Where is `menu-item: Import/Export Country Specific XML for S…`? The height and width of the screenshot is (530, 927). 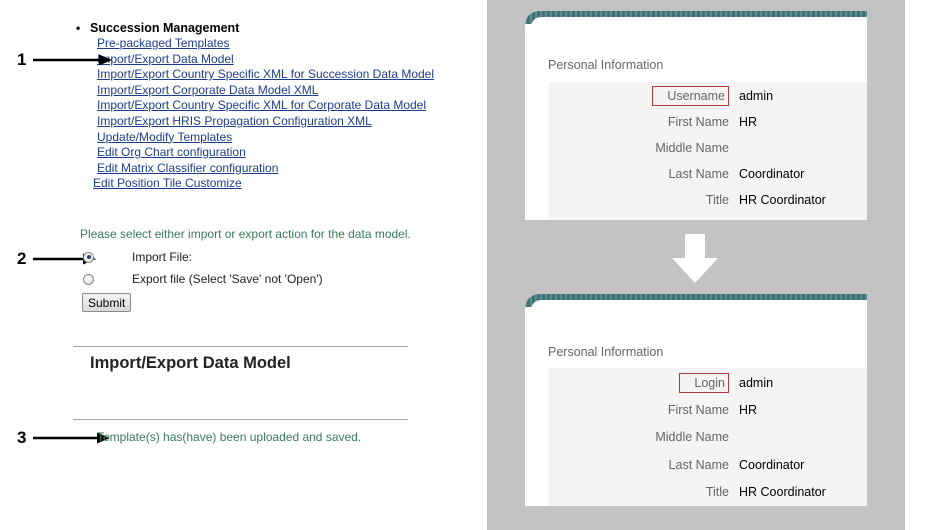 menu-item: Import/Export Country Specific XML for S… is located at coordinates (265, 75).